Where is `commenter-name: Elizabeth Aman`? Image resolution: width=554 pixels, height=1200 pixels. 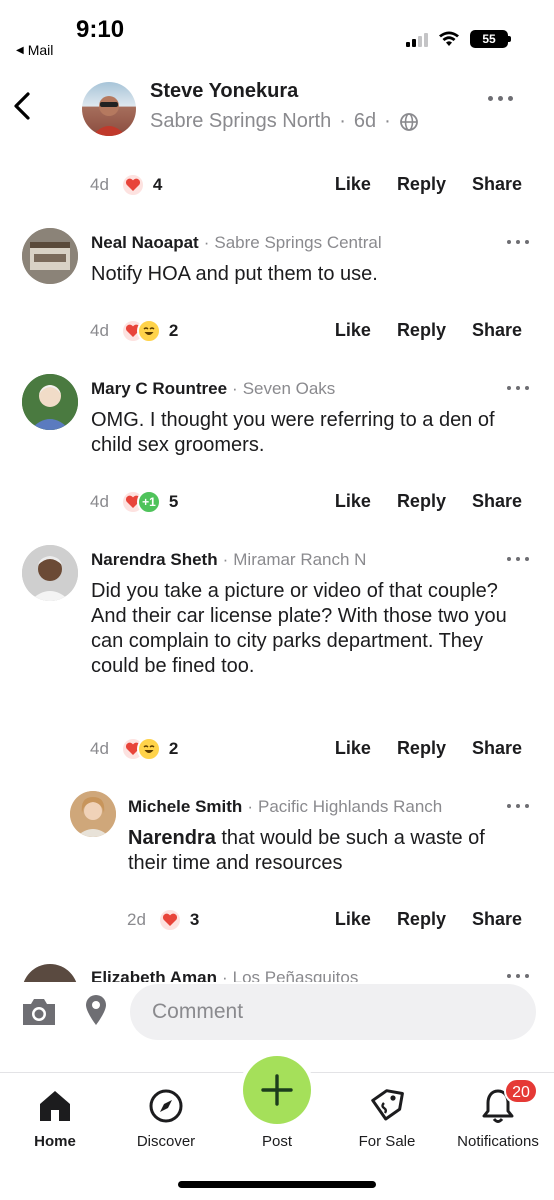 commenter-name: Elizabeth Aman is located at coordinates (154, 975).